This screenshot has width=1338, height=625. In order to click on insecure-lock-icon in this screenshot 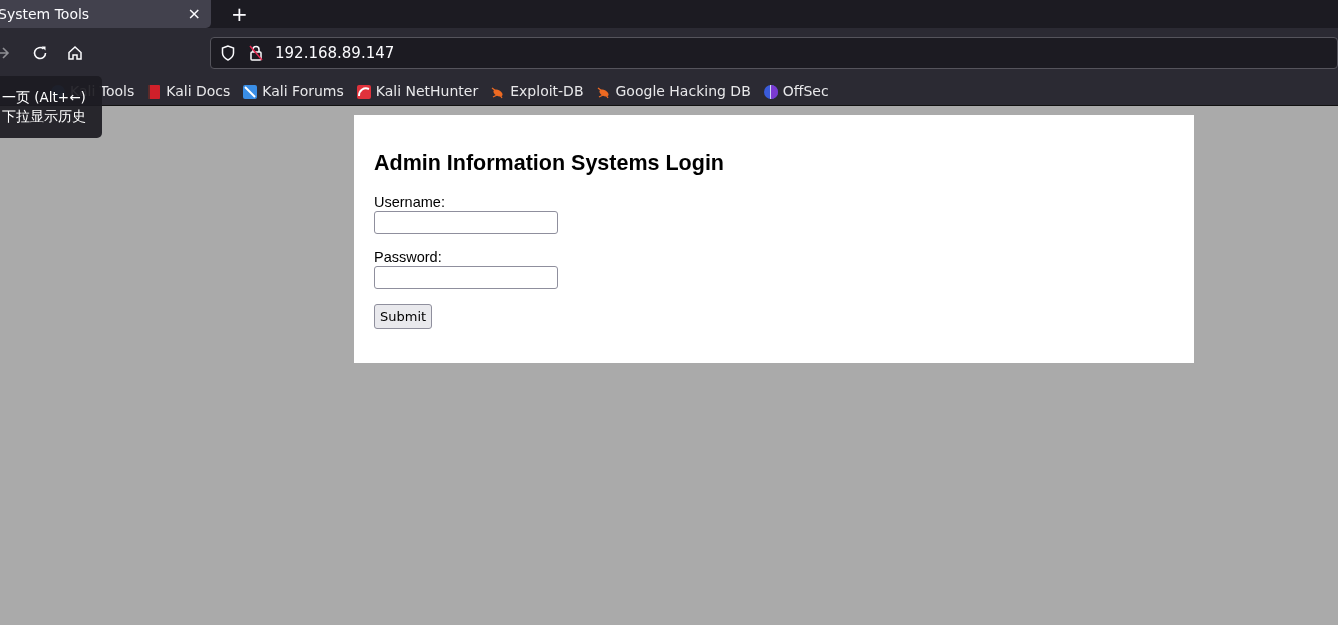, I will do `click(256, 53)`.